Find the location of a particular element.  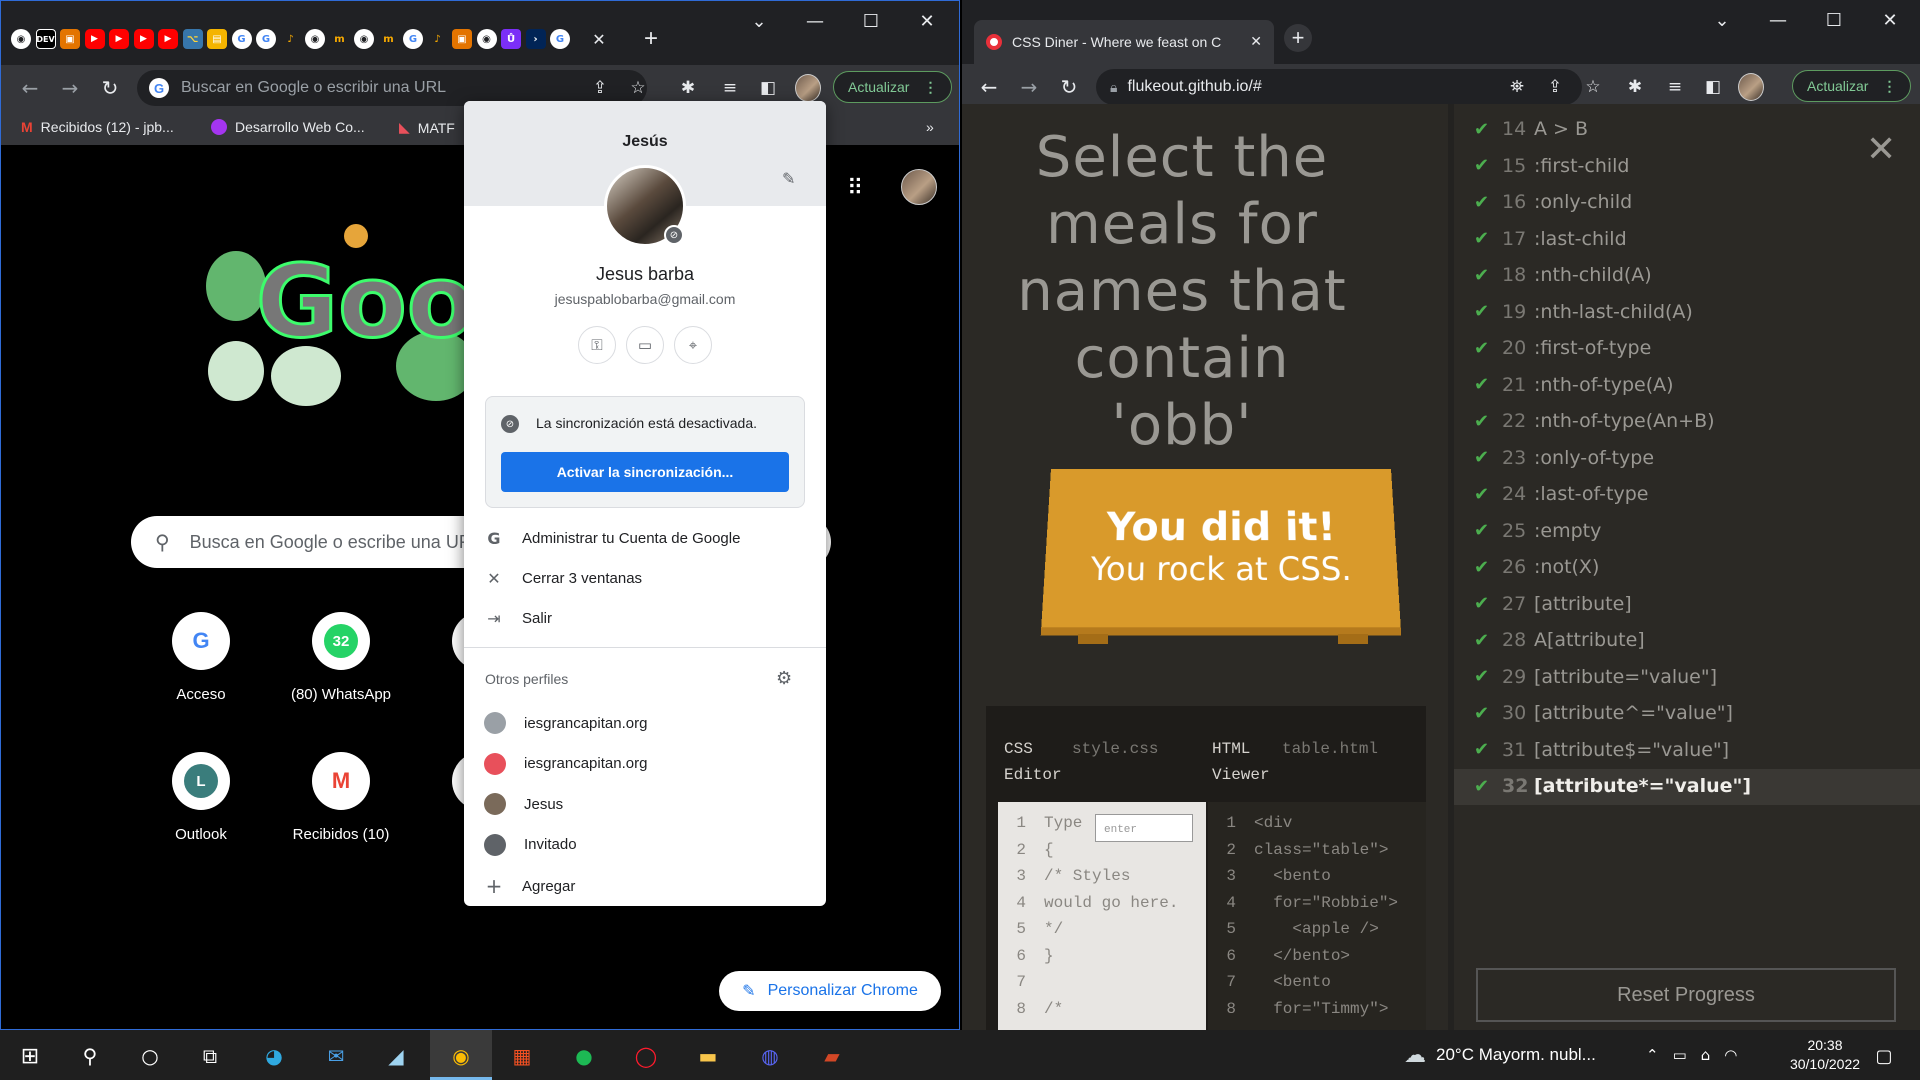

purple-tab-icon: Ů is located at coordinates (511, 39).